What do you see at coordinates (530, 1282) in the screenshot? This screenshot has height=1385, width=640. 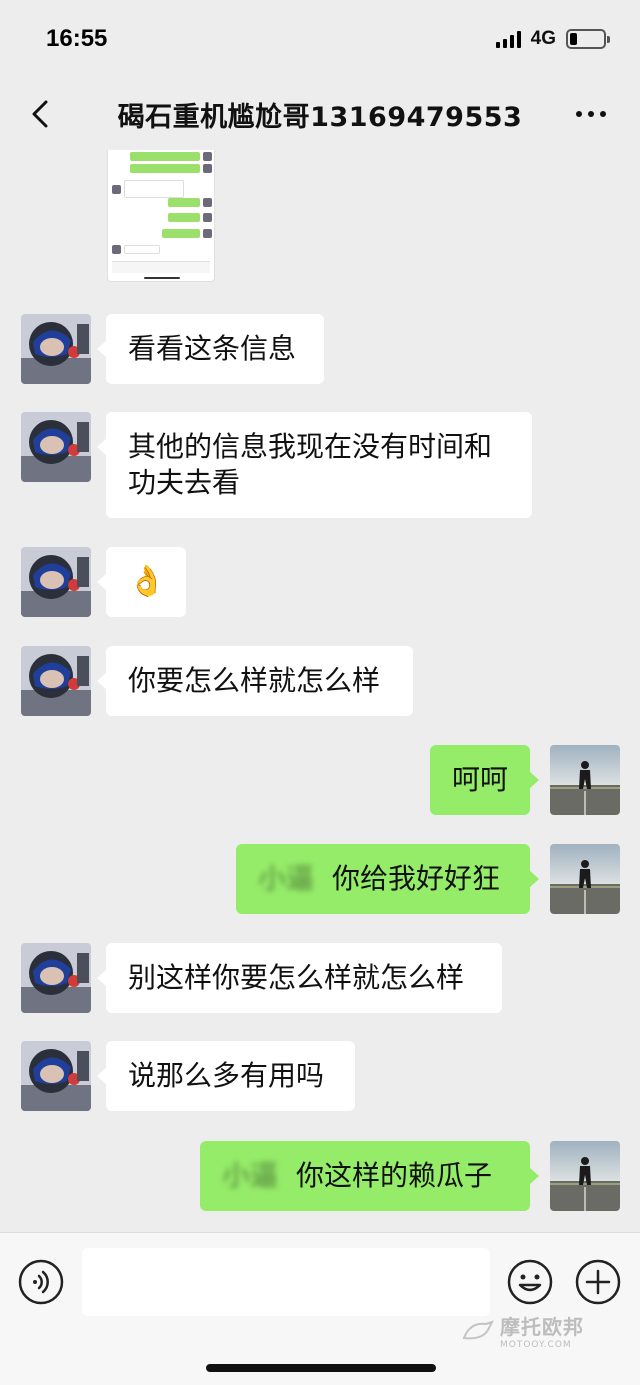 I see `emoji-icon` at bounding box center [530, 1282].